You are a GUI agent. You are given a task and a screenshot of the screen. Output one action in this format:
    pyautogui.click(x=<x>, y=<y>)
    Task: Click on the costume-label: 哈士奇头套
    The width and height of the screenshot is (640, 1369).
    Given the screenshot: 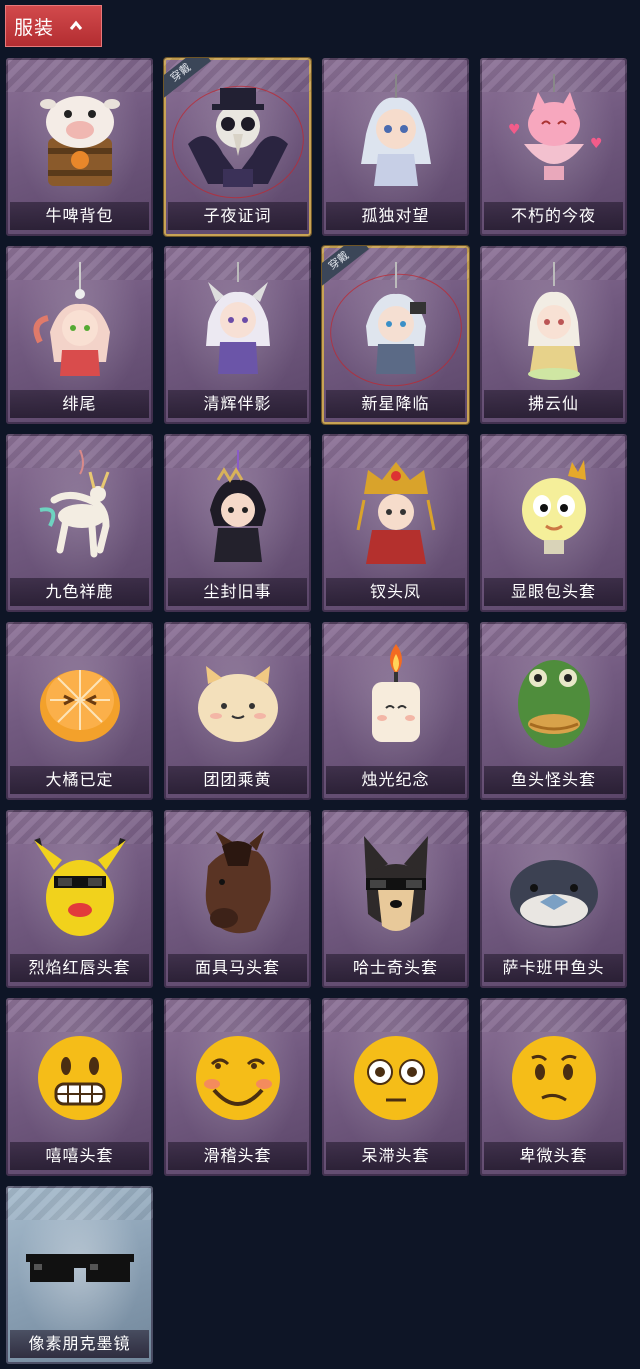 What is the action you would take?
    pyautogui.click(x=395, y=968)
    